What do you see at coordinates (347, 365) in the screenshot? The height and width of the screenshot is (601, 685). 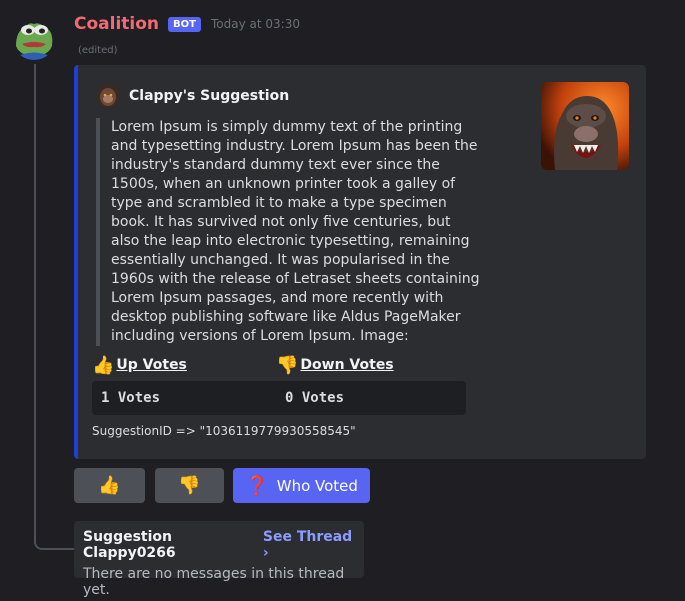 I see `downvotes-label: Down Votes` at bounding box center [347, 365].